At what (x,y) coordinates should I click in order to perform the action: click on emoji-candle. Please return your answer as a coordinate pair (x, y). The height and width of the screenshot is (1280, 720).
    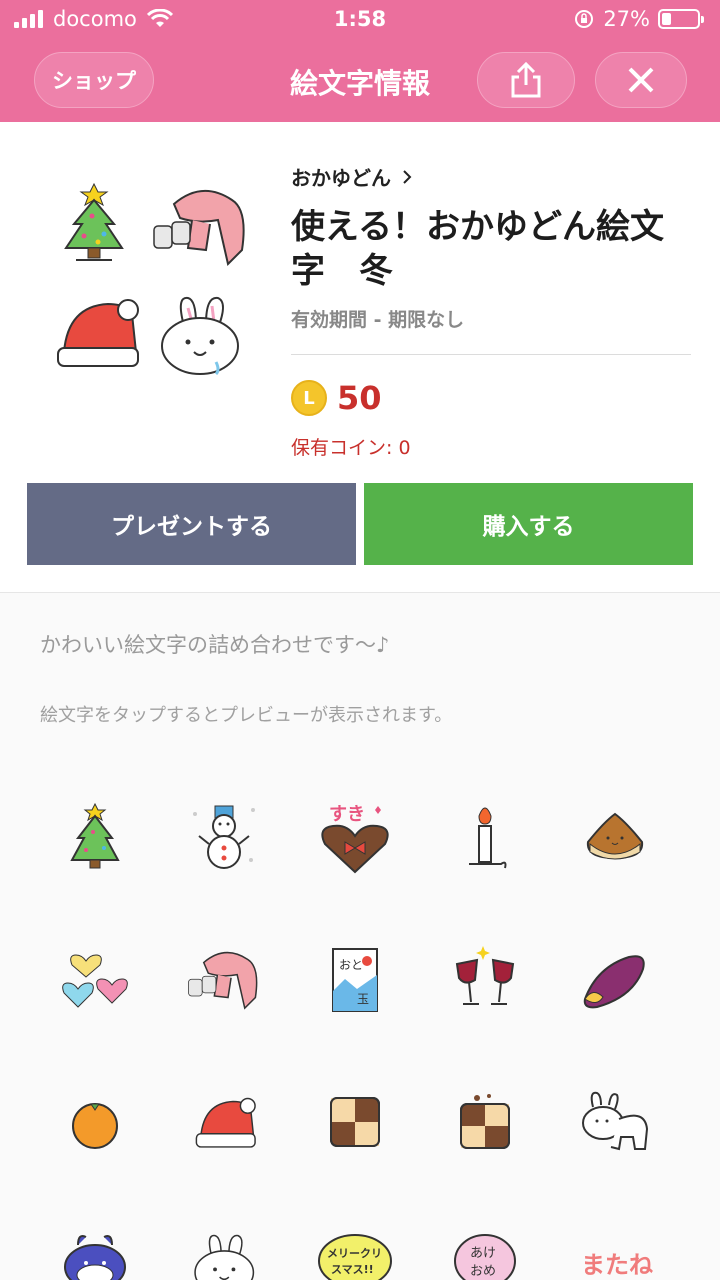
    Looking at the image, I should click on (485, 838).